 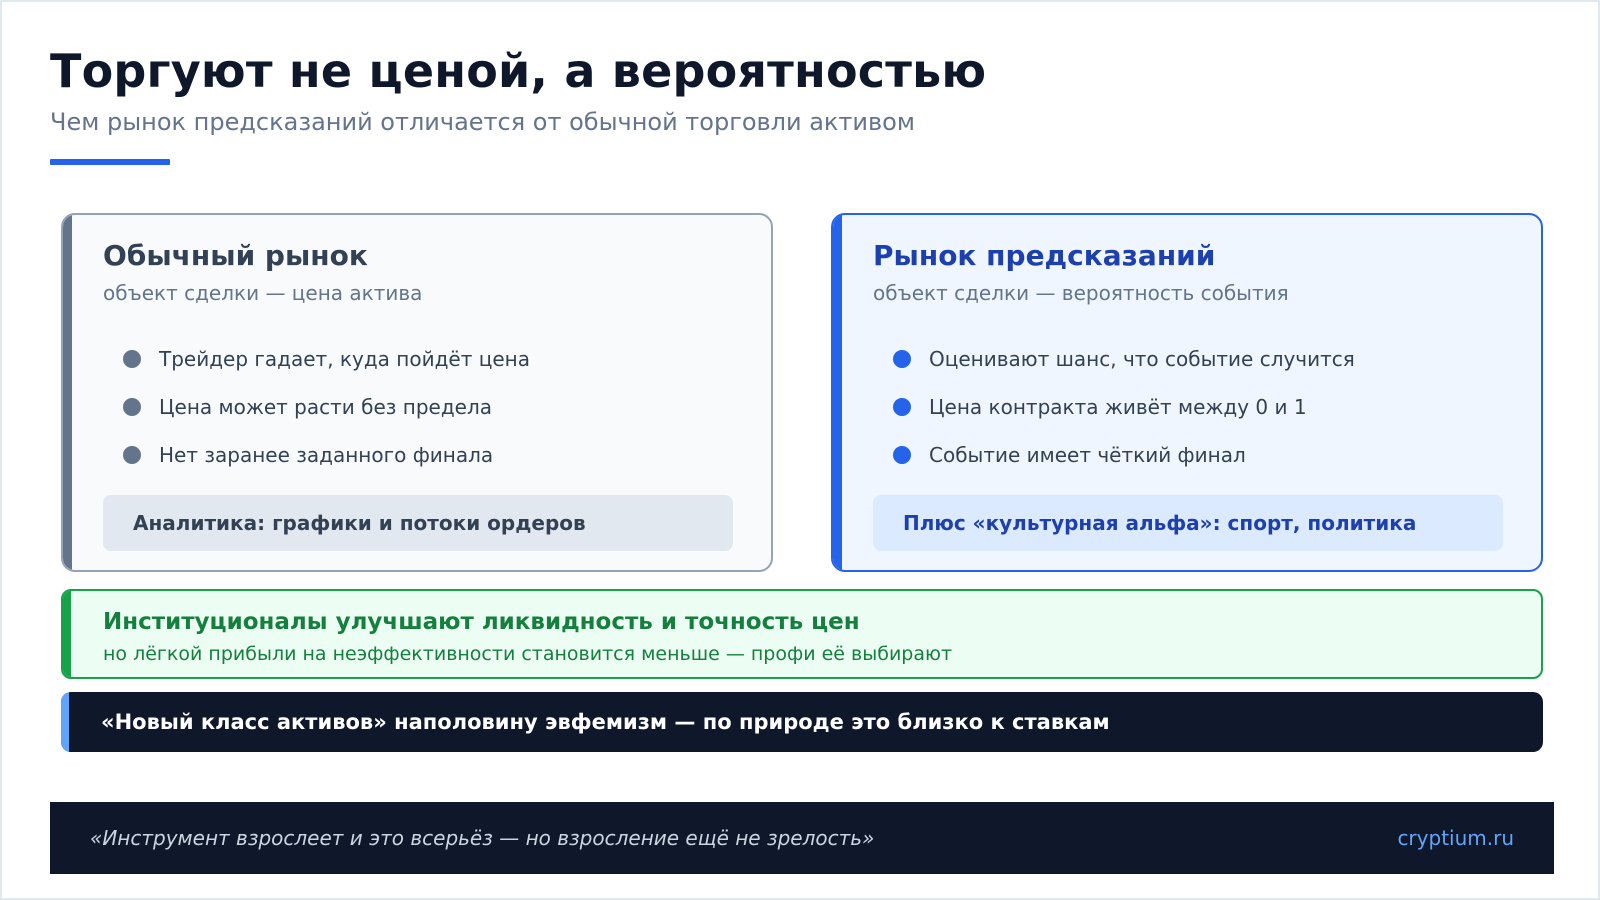 I want to click on card-title: Обычный рынок, so click(x=235, y=255).